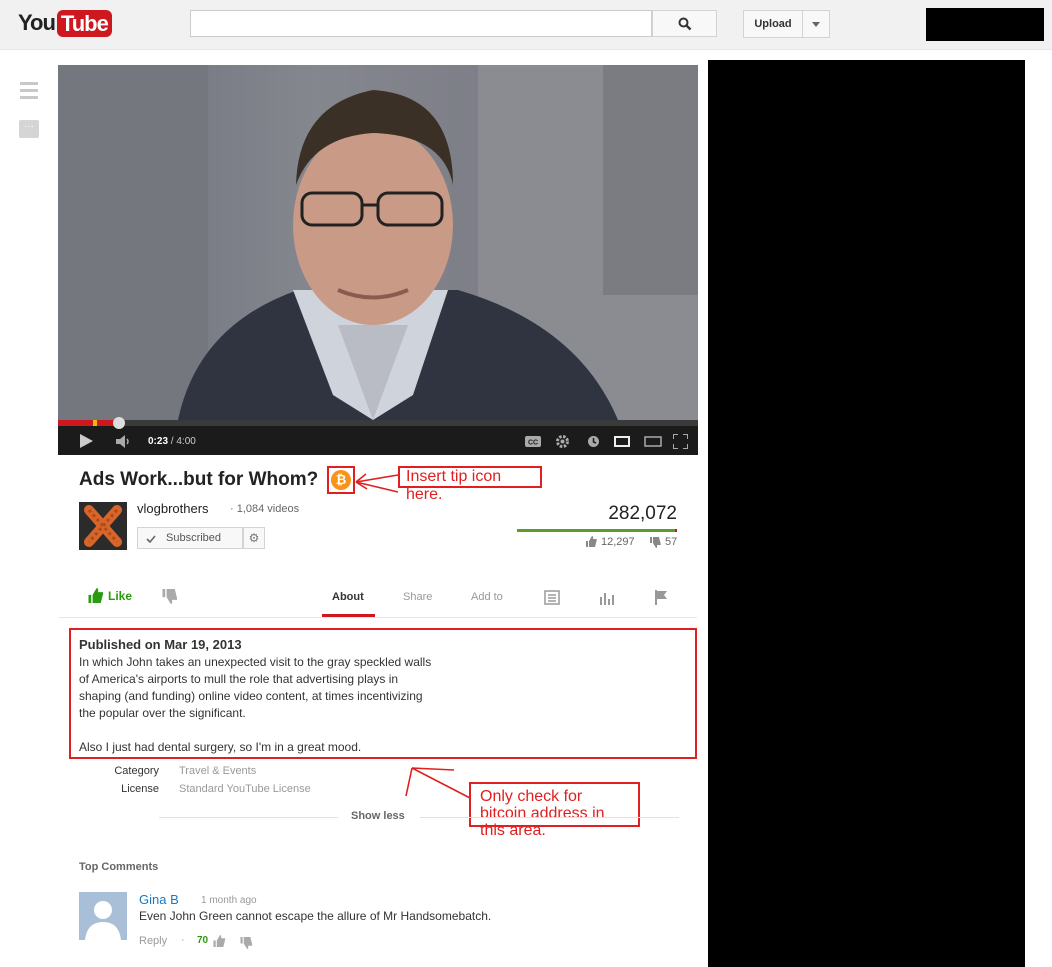  What do you see at coordinates (254, 538) in the screenshot?
I see `subscription-settings-icon: ⚙` at bounding box center [254, 538].